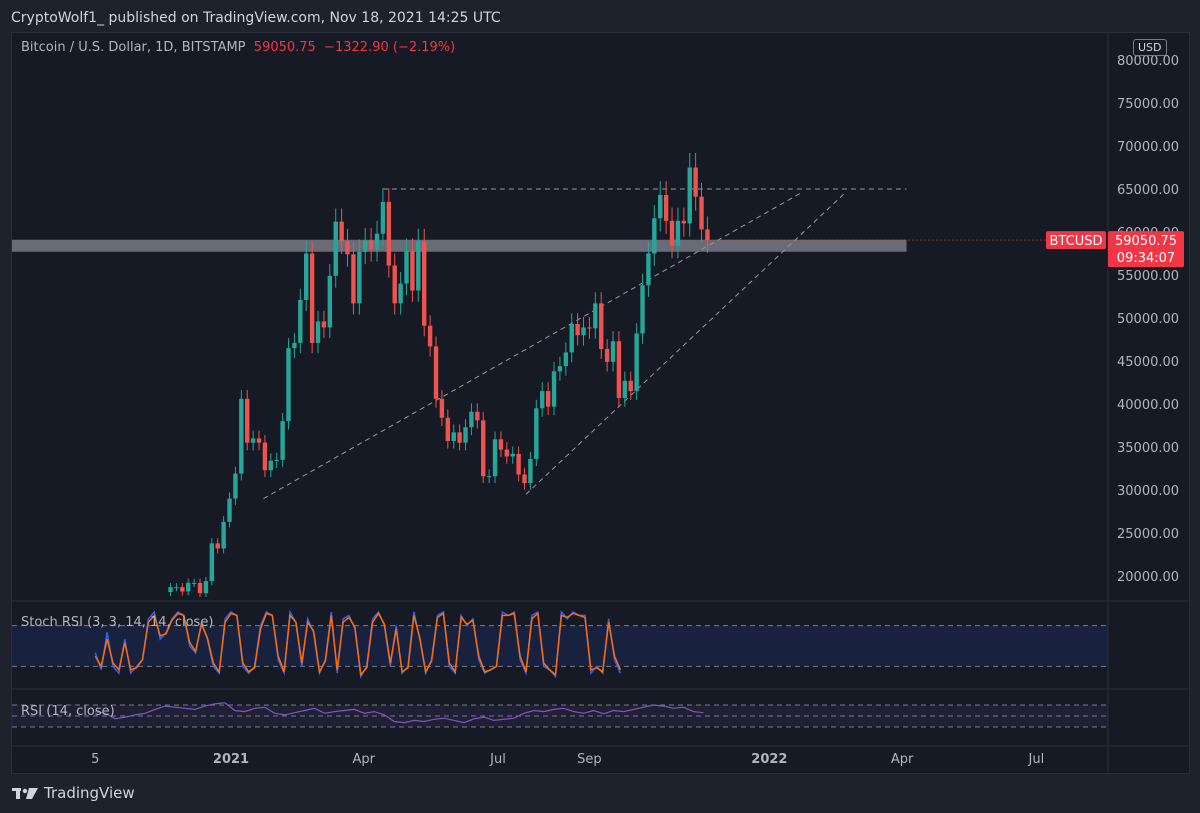 This screenshot has height=813, width=1200. Describe the element at coordinates (231, 759) in the screenshot. I see `x-tick-label: 2021` at that location.